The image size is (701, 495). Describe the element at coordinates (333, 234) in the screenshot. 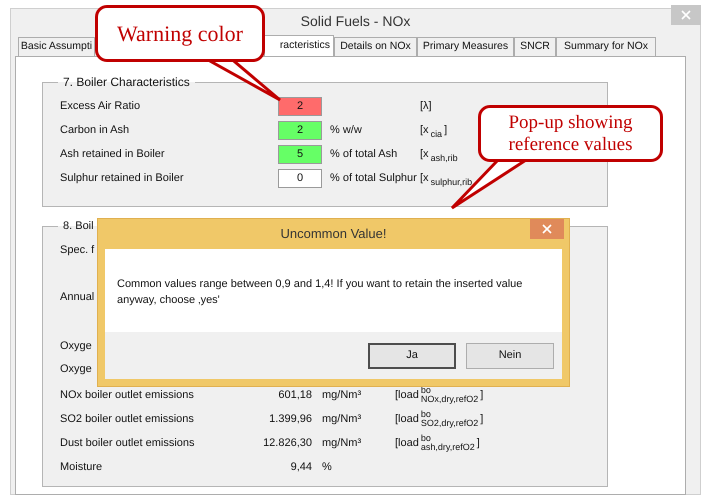

I see `dialog-title: Uncommon Value!` at that location.